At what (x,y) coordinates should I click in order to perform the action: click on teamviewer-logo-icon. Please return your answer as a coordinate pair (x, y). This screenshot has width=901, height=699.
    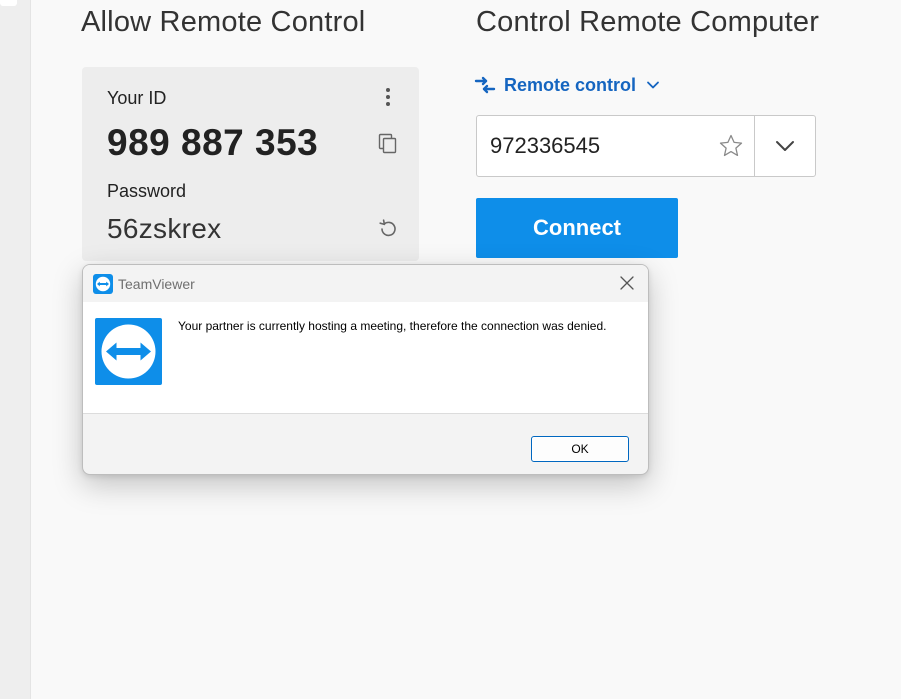
    Looking at the image, I should click on (103, 284).